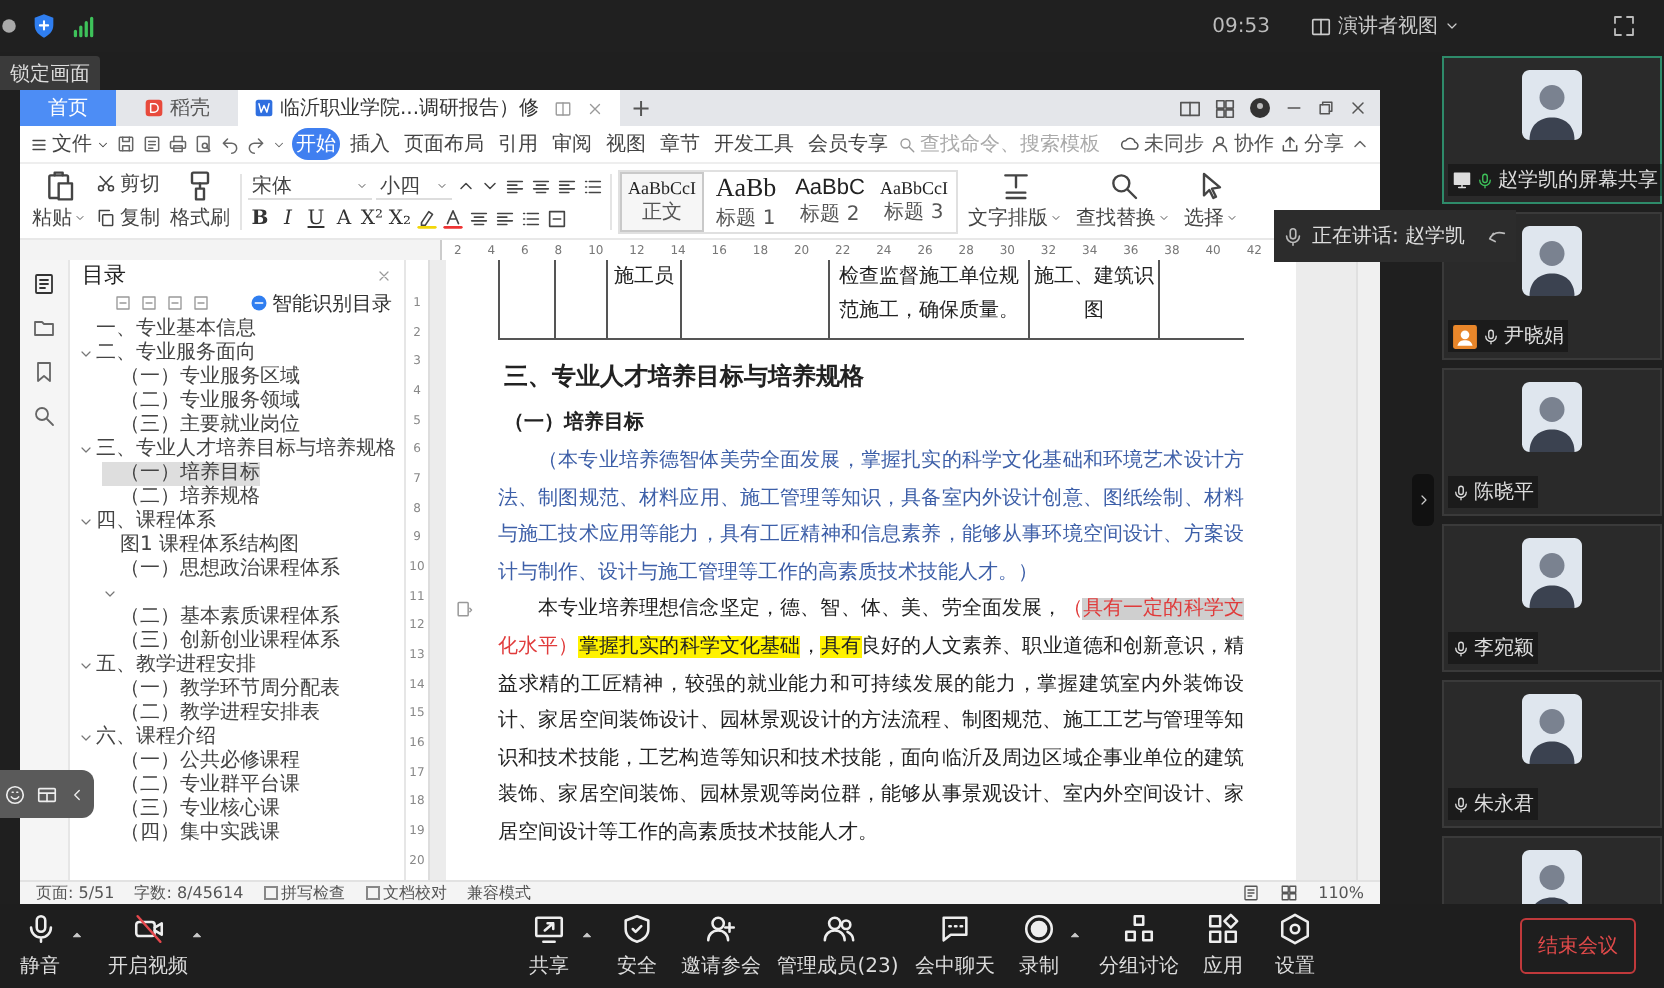  Describe the element at coordinates (685, 377) in the screenshot. I see `section-heading: 三、专业人才培养目标与培养规格` at that location.